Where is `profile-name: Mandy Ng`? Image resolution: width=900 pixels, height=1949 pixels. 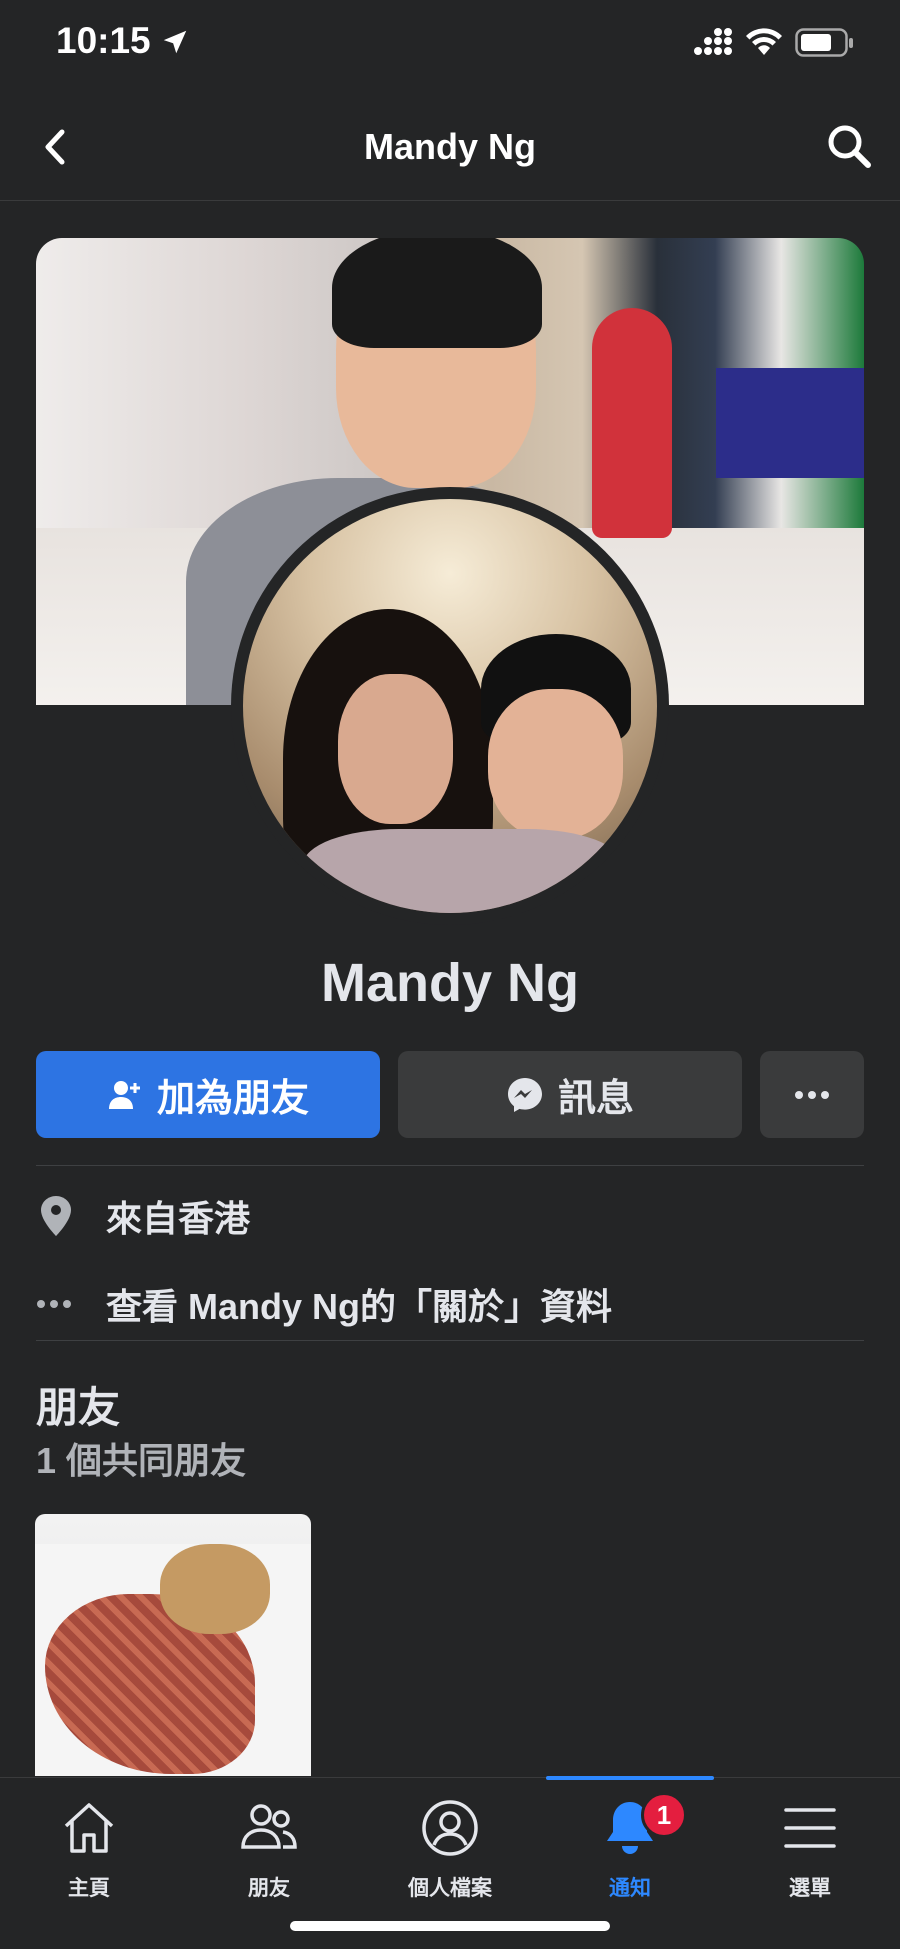 profile-name: Mandy Ng is located at coordinates (449, 983).